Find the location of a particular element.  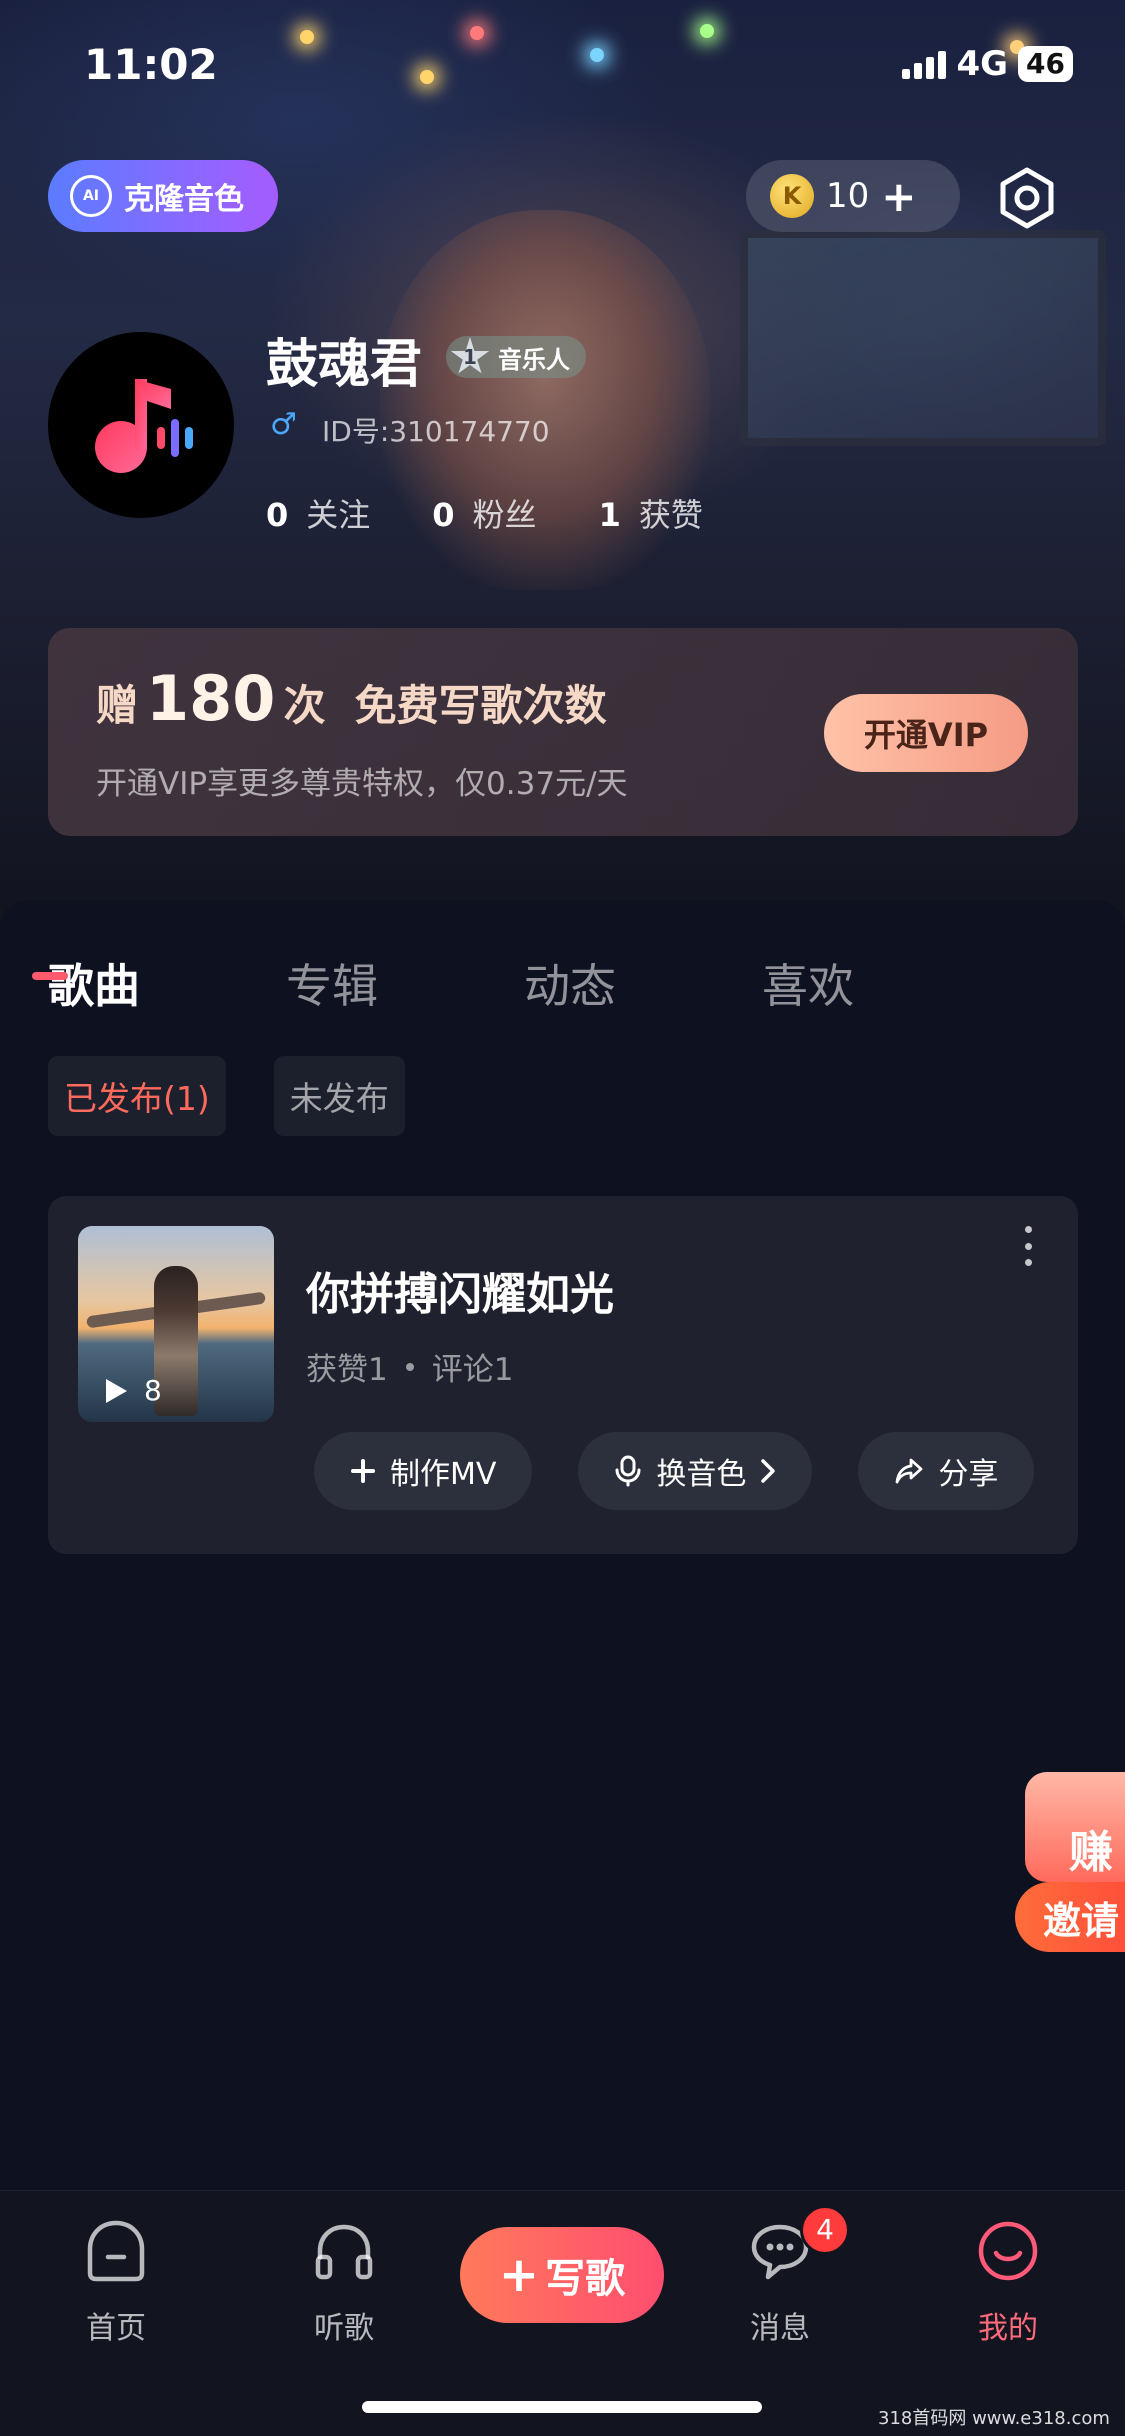

song-actions: 制作MV 换音色 分享 is located at coordinates (674, 1471).